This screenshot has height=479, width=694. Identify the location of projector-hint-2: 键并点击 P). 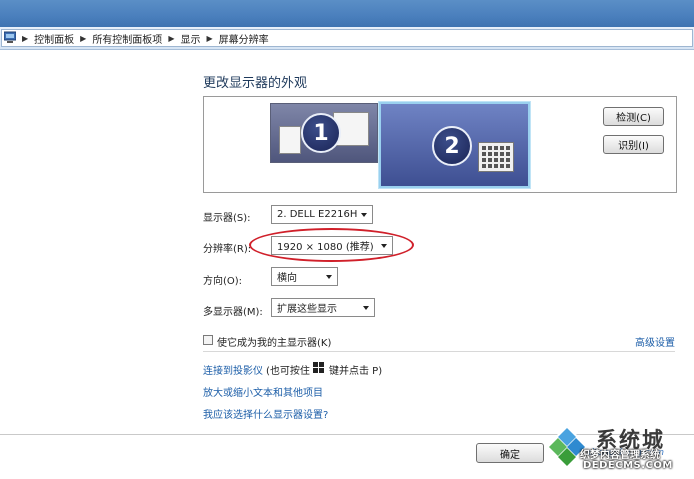
(356, 371).